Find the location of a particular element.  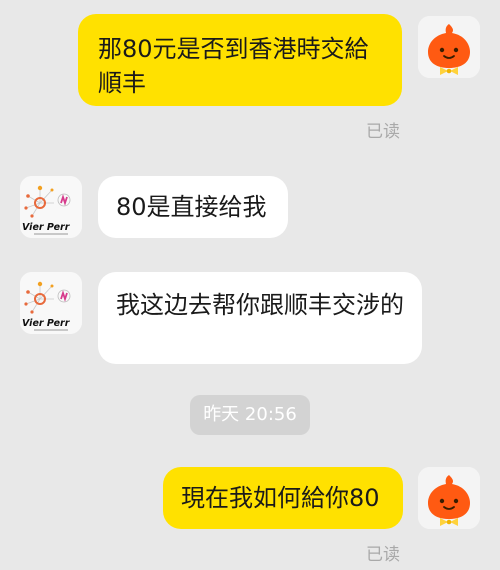

outgoing-message-bubble: 現在我如何給你80 is located at coordinates (283, 498).